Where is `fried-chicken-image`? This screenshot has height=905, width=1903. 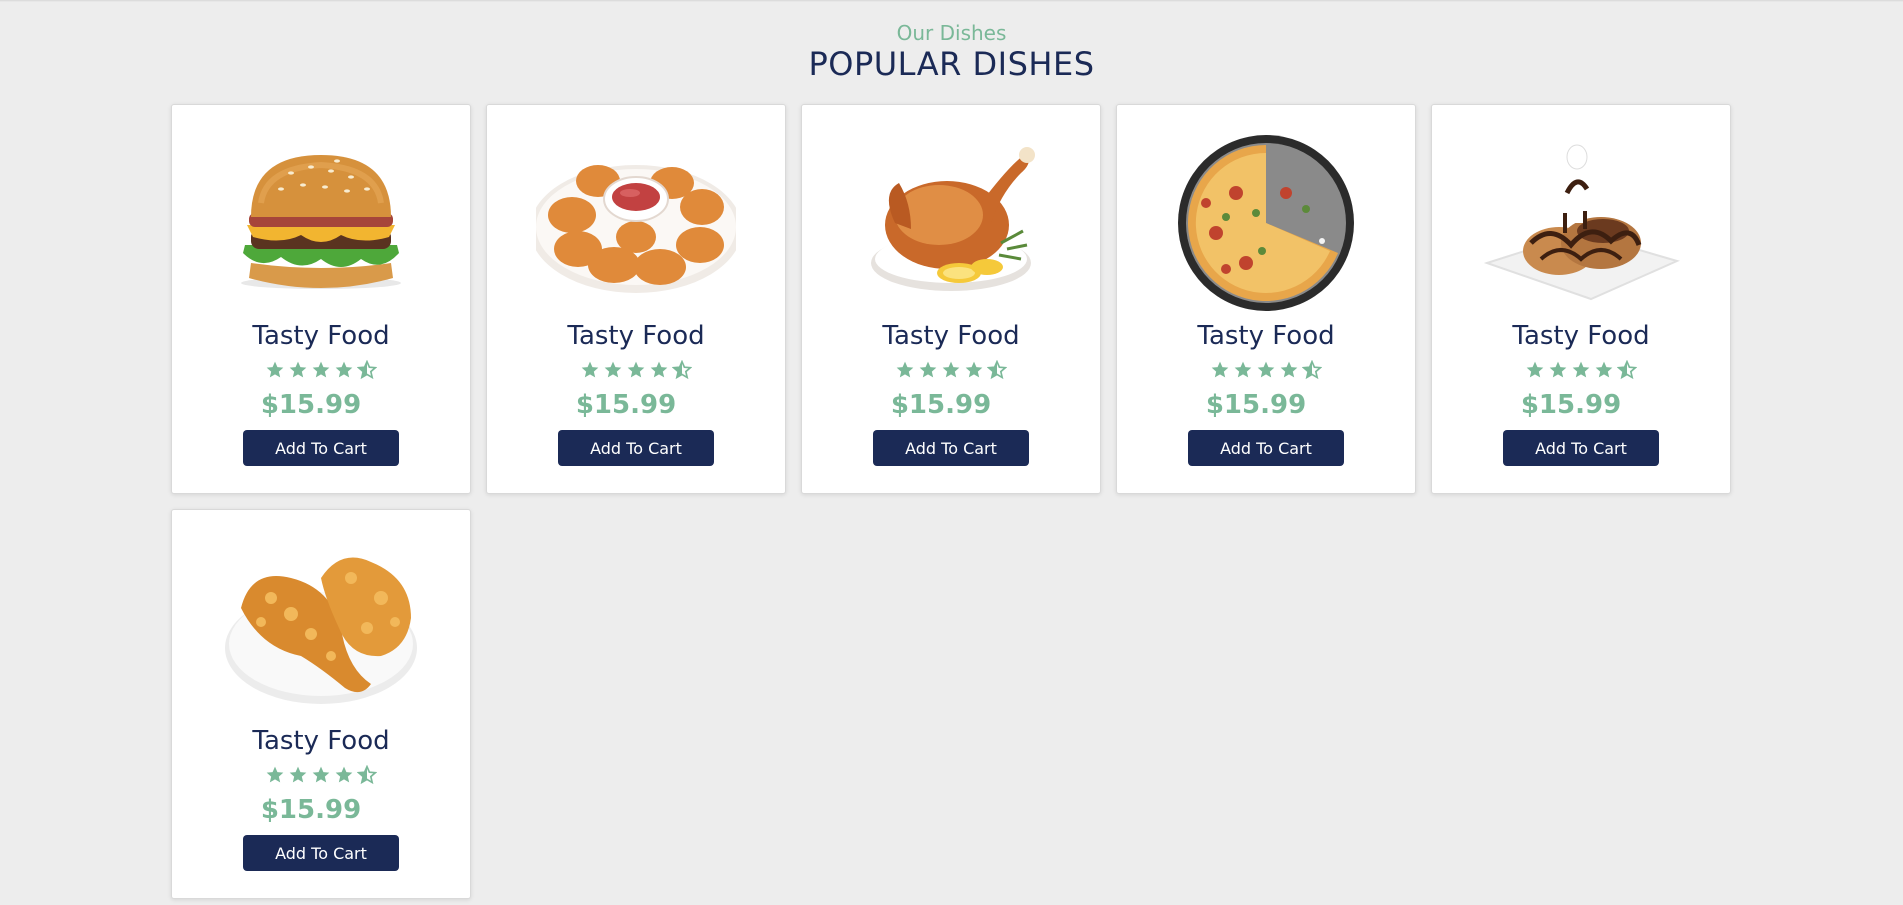 fried-chicken-image is located at coordinates (321, 630).